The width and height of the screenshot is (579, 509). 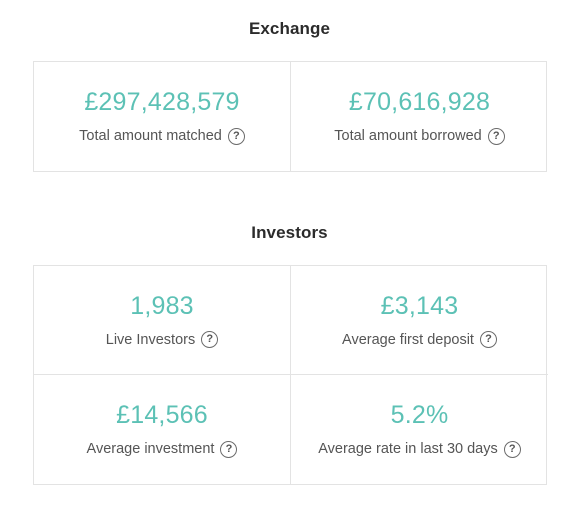 I want to click on stat-label-row: Average first deposit ?, so click(x=419, y=340).